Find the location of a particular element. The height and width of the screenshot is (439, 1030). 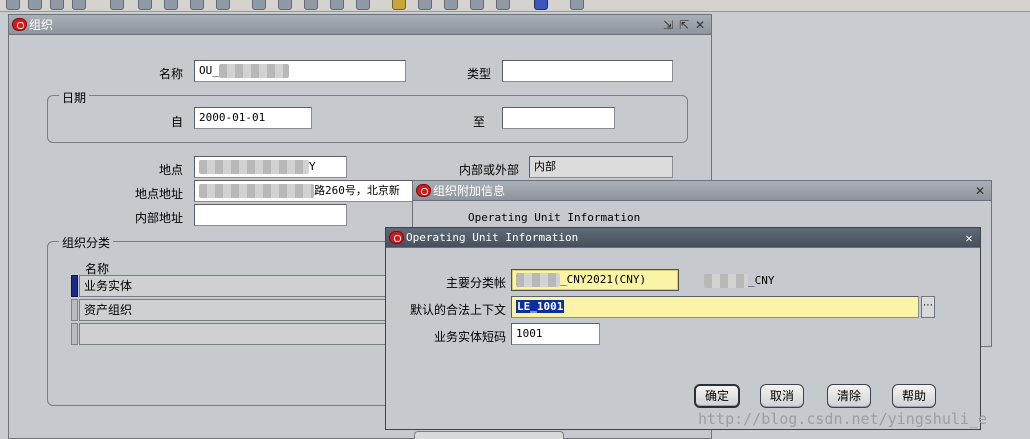

location-field: Y is located at coordinates (270, 167).